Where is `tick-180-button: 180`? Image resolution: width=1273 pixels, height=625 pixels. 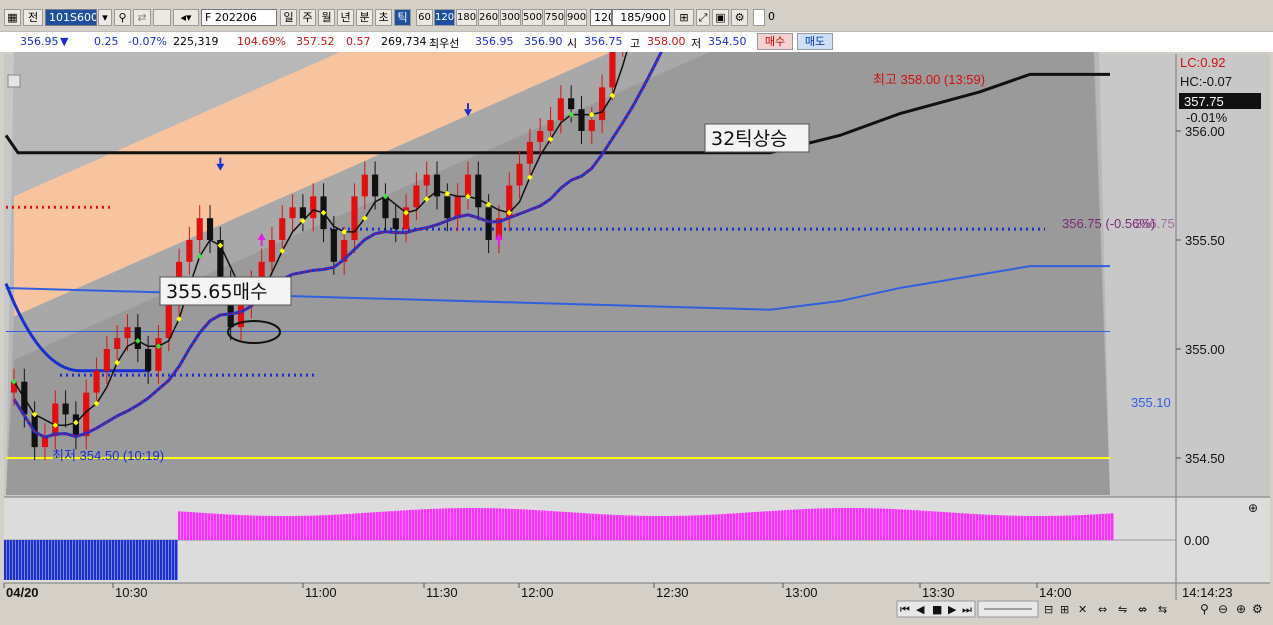 tick-180-button: 180 is located at coordinates (466, 17).